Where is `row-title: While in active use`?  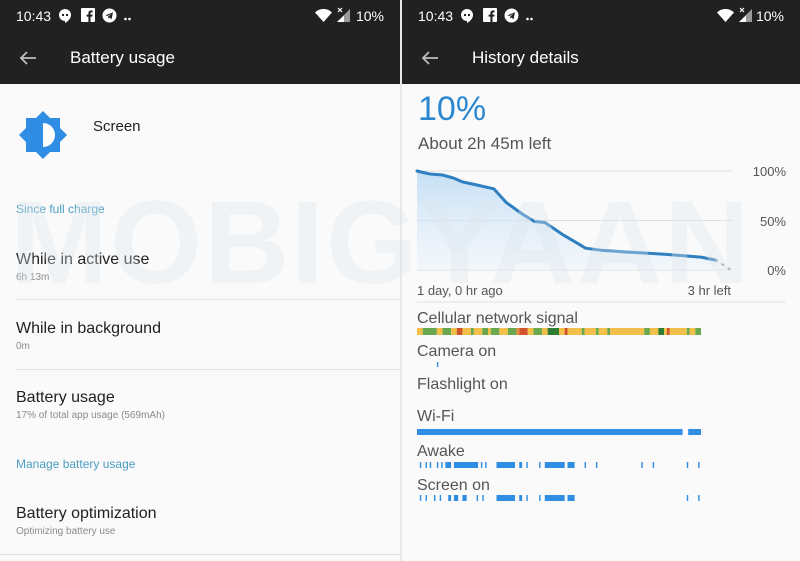 row-title: While in active use is located at coordinates (83, 259).